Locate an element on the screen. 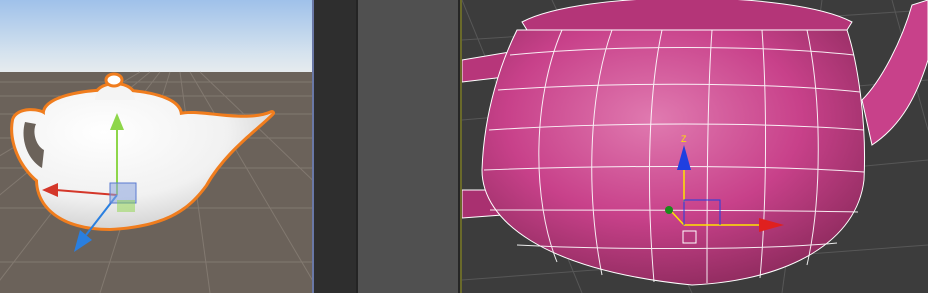 Image resolution: width=928 pixels, height=293 pixels. z-axis-label: Z is located at coordinates (684, 139).